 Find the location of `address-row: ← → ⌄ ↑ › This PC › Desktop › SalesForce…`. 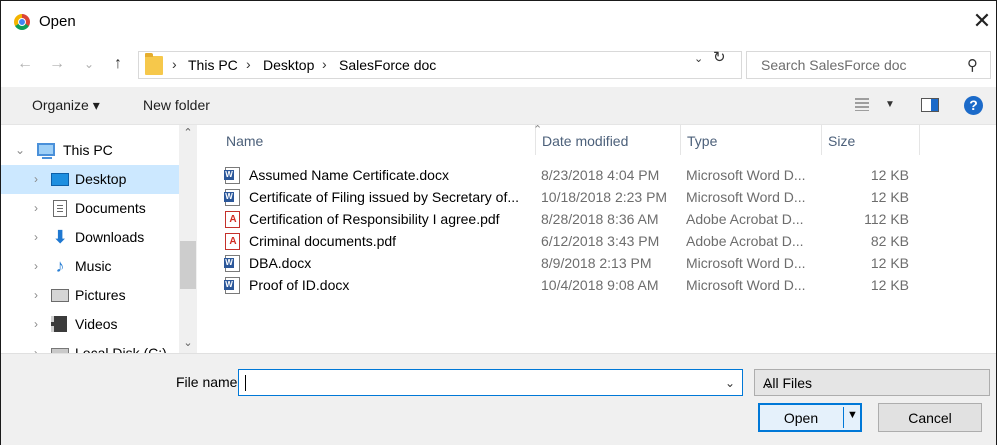

address-row: ← → ⌄ ↑ › This PC › Desktop › SalesForce… is located at coordinates (498, 65).